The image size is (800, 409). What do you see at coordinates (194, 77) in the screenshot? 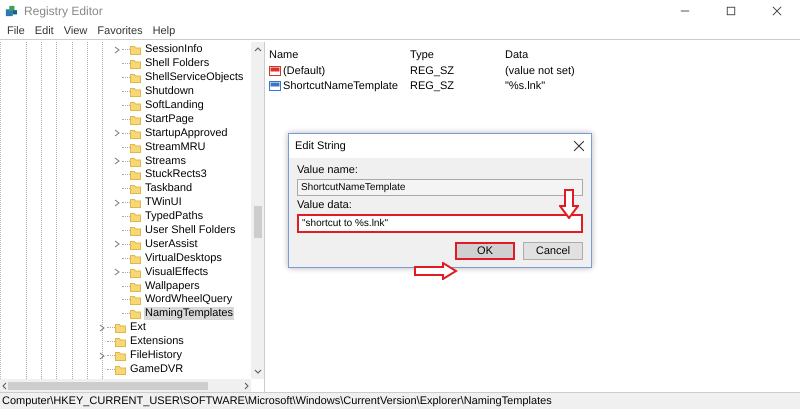
I see `tree-item: ShellServiceObjects` at bounding box center [194, 77].